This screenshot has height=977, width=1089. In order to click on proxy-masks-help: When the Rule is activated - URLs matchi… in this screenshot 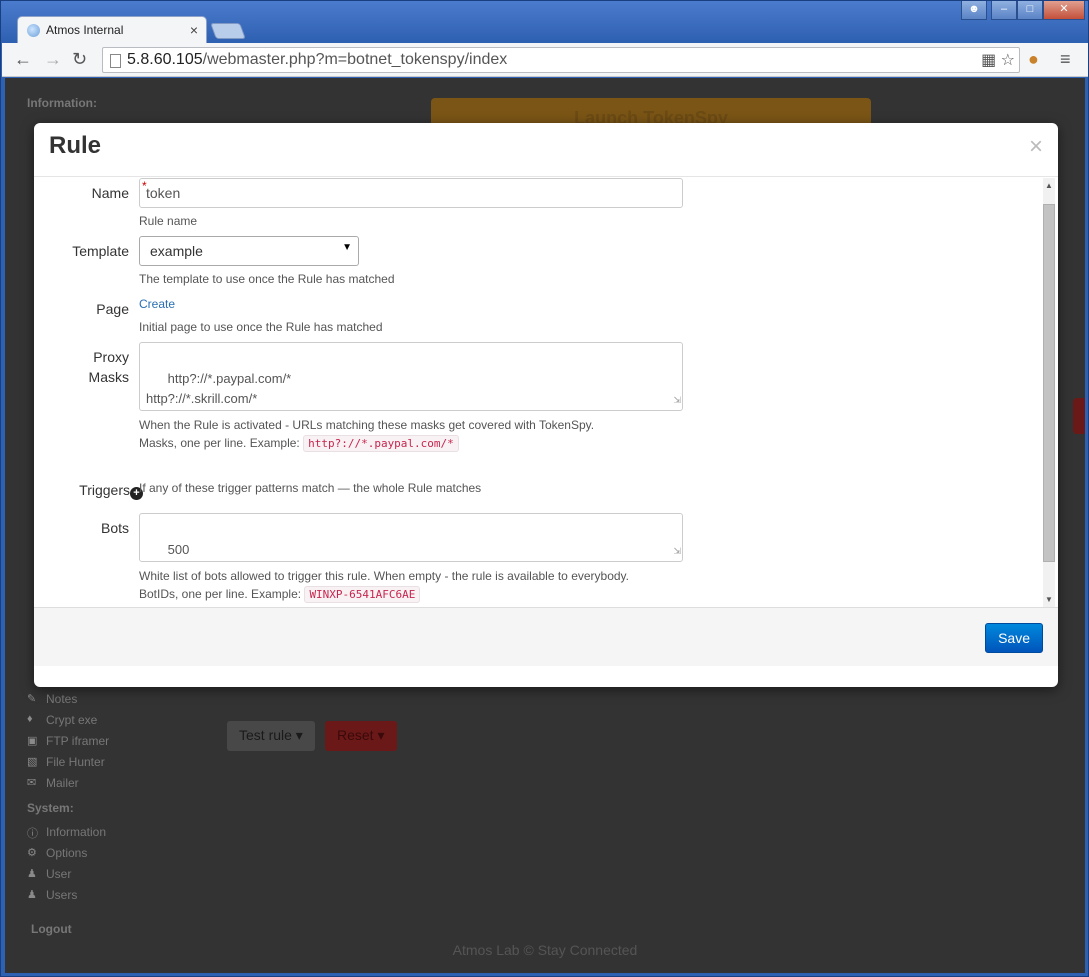, I will do `click(367, 425)`.